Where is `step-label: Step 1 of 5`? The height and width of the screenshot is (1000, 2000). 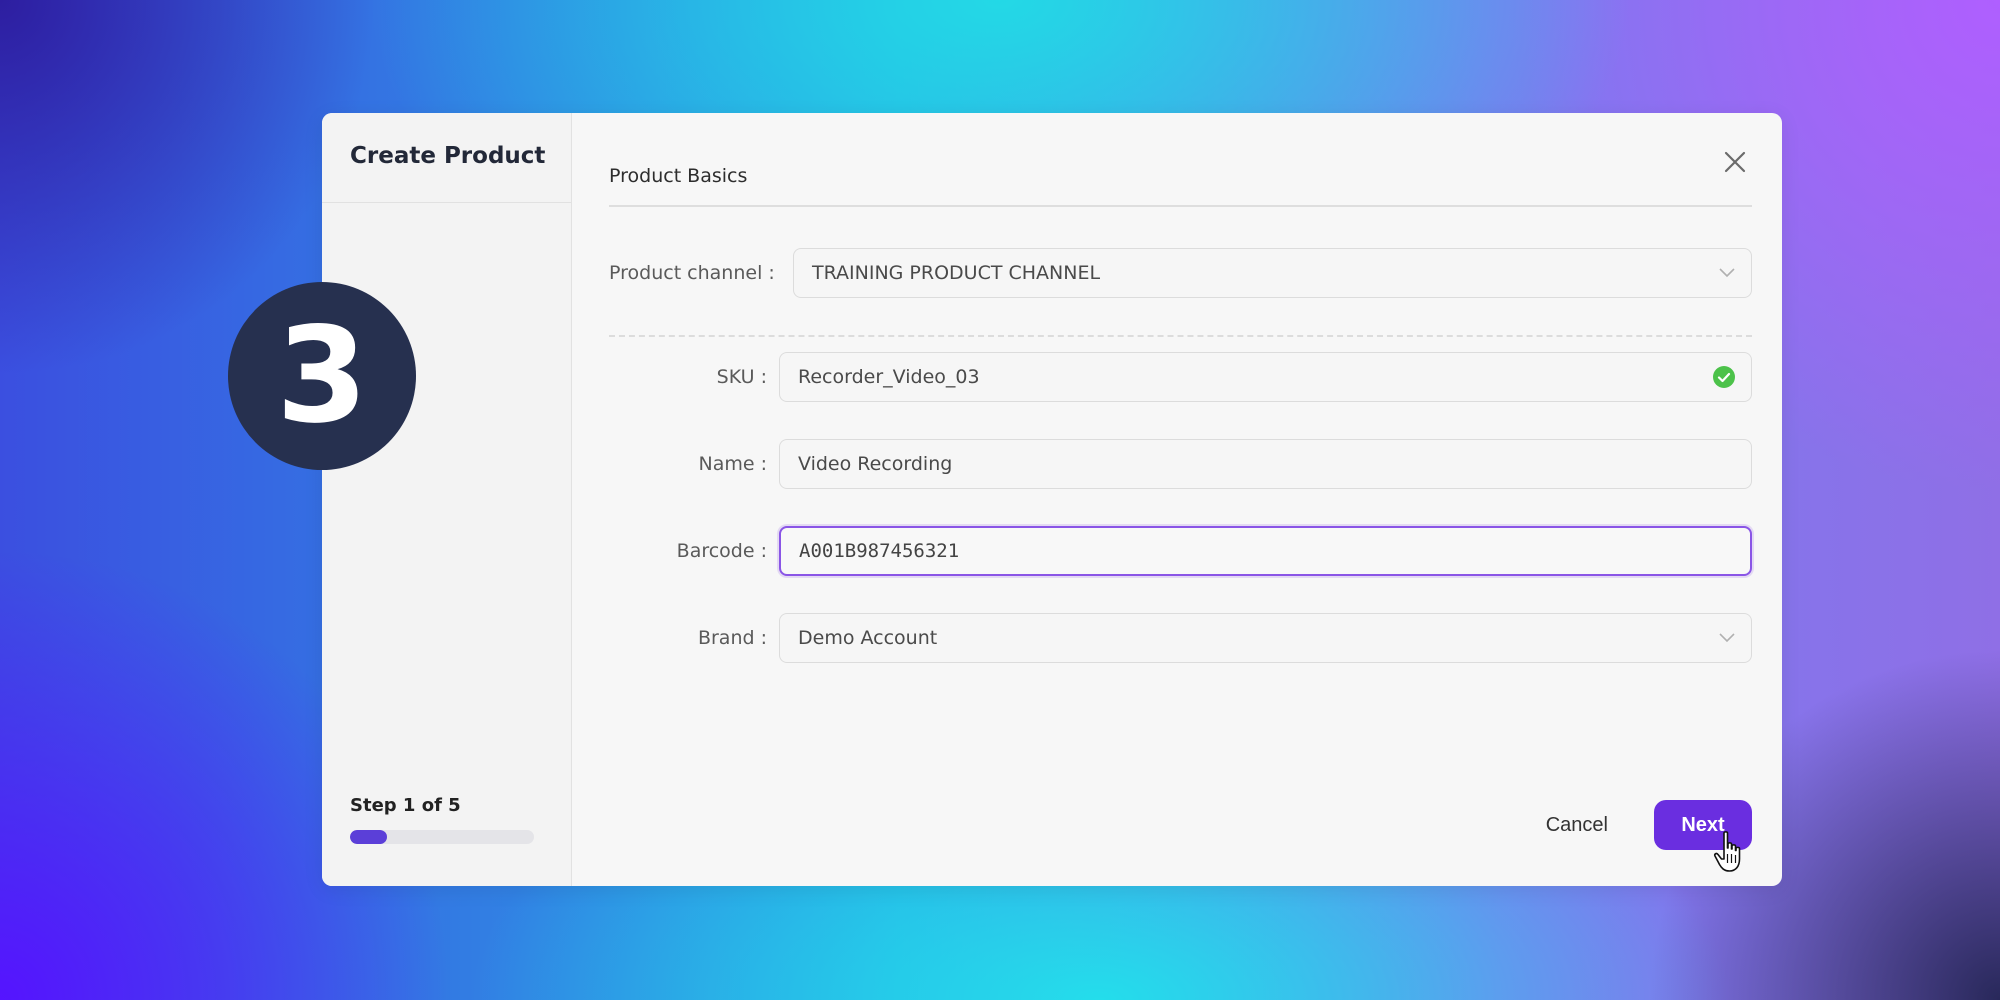 step-label: Step 1 of 5 is located at coordinates (405, 805).